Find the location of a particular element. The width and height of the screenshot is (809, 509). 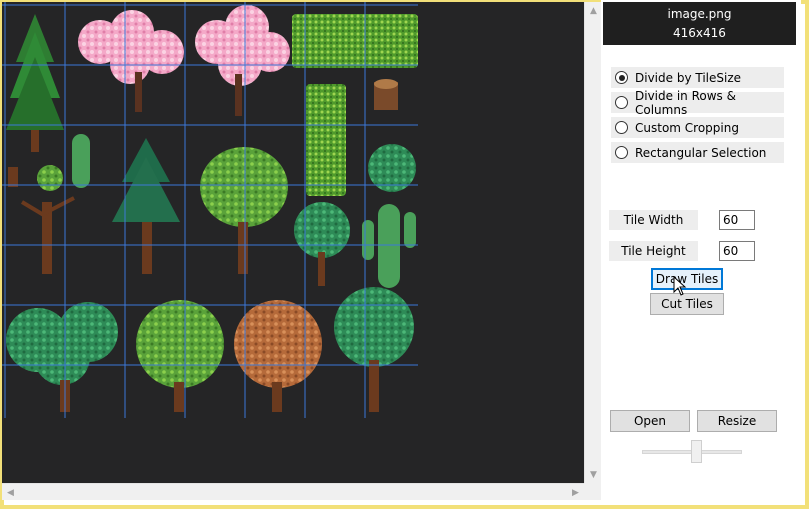

radio-divide-rows-columns: Divide in Rows & Columns is located at coordinates (697, 103).